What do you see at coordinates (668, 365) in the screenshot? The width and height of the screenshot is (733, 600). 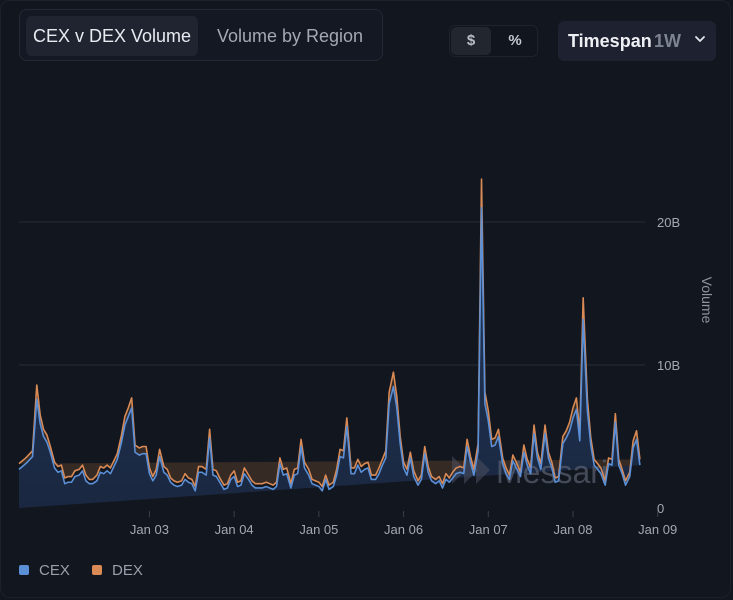 I see `y-tick-label: 10B` at bounding box center [668, 365].